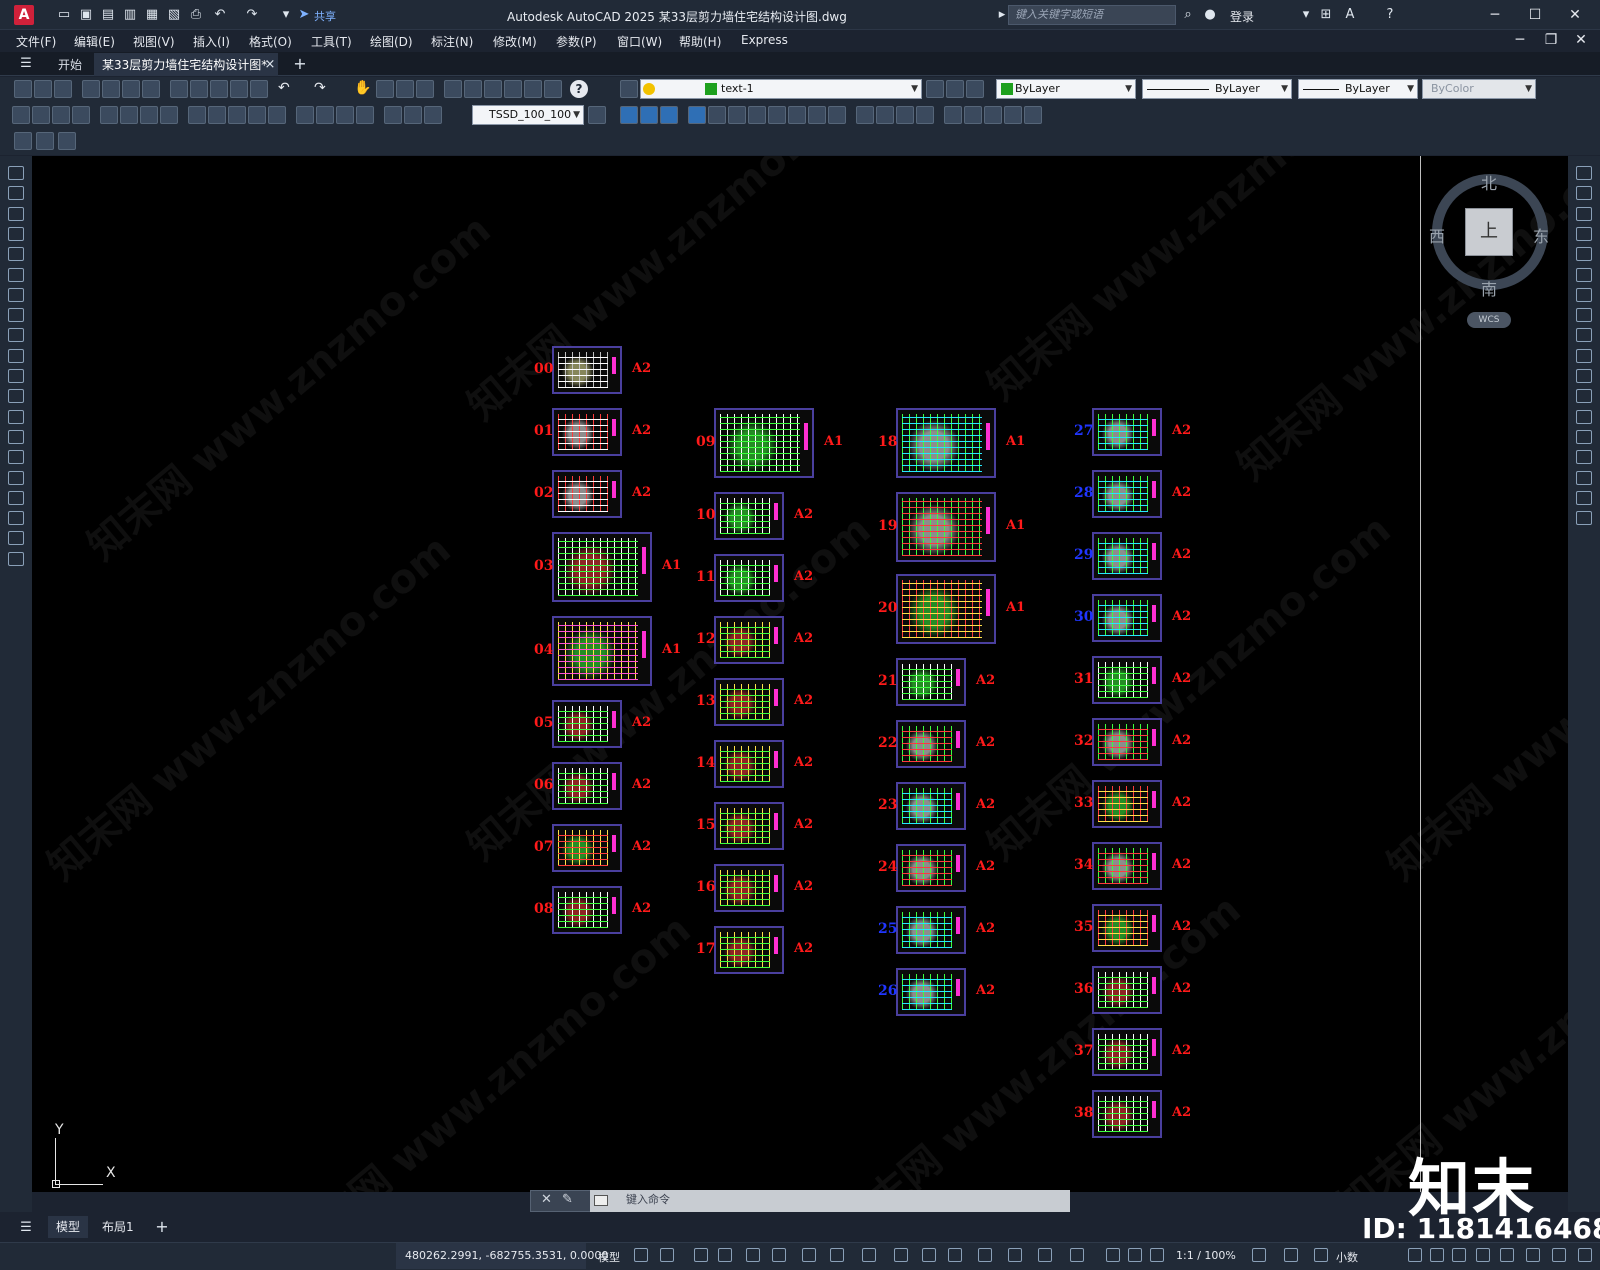 Image resolution: width=1600 pixels, height=1270 pixels. Describe the element at coordinates (217, 115) in the screenshot. I see `dim-baseline-icon` at that location.